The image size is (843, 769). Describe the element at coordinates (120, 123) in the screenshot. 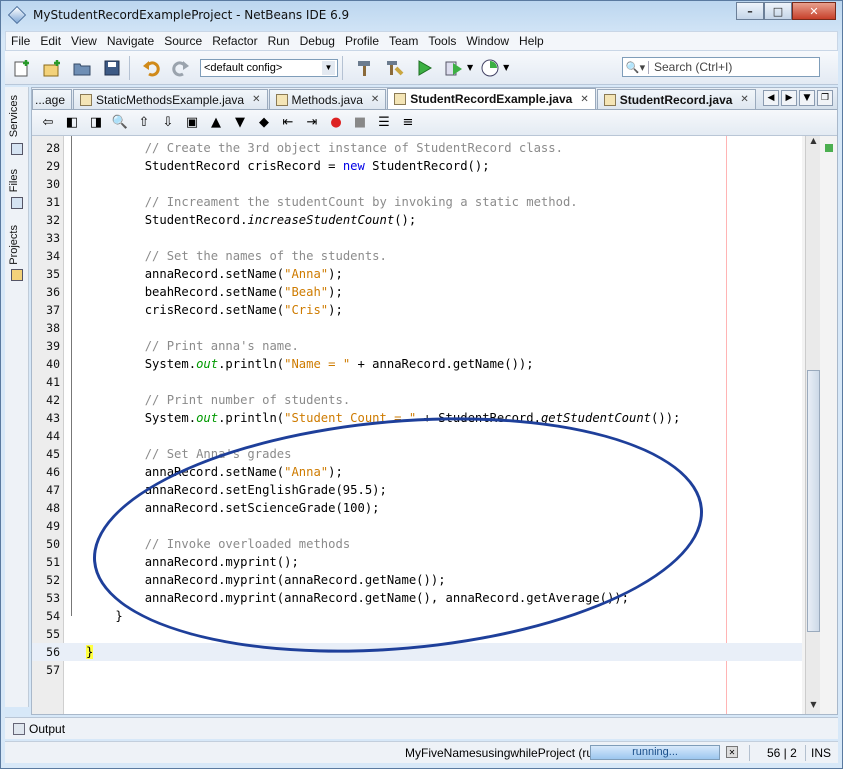

I see `find-selection-icon: 🔍` at that location.